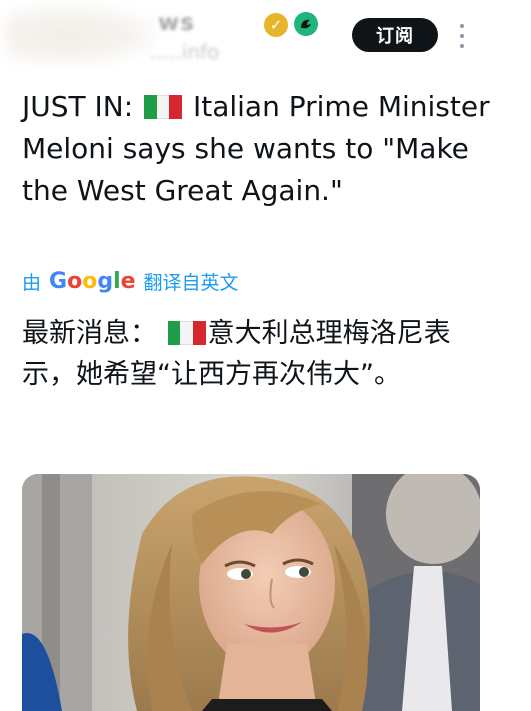 This screenshot has width=531, height=711. What do you see at coordinates (306, 24) in the screenshot?
I see `affiliate-badge-icon` at bounding box center [306, 24].